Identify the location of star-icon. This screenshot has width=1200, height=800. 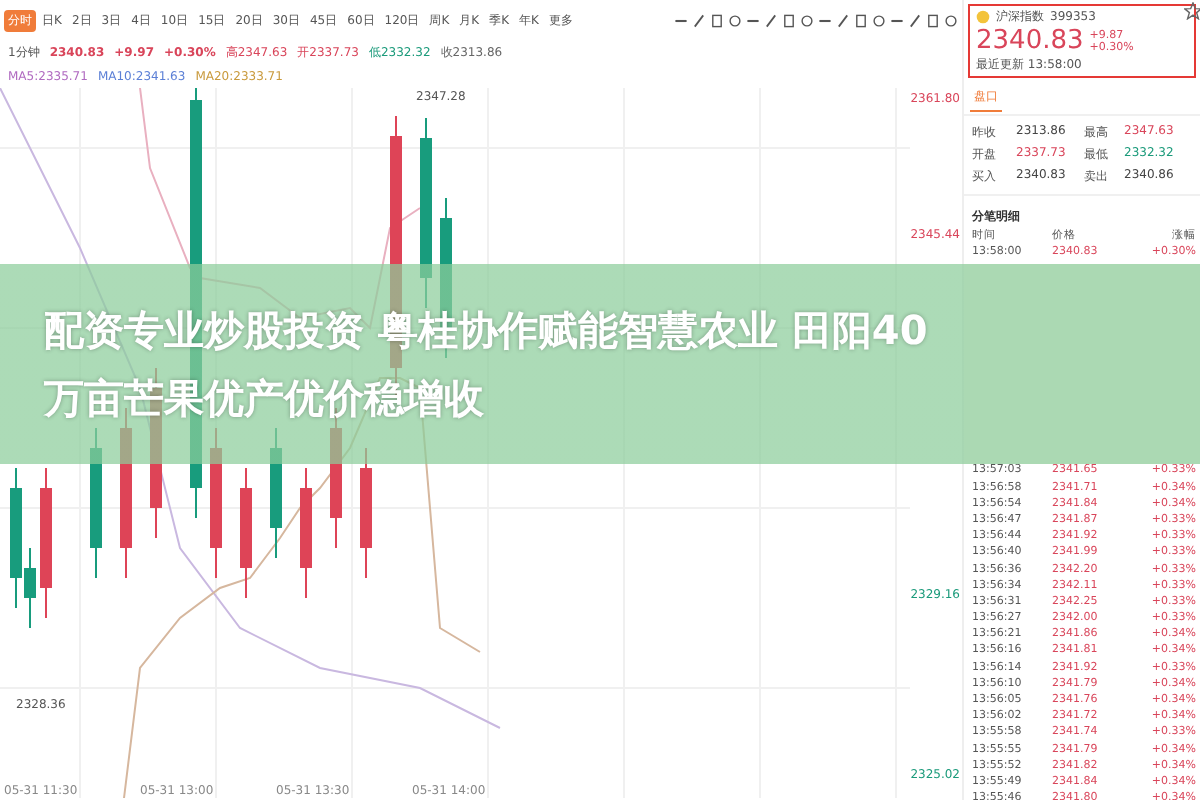
(1192, 11).